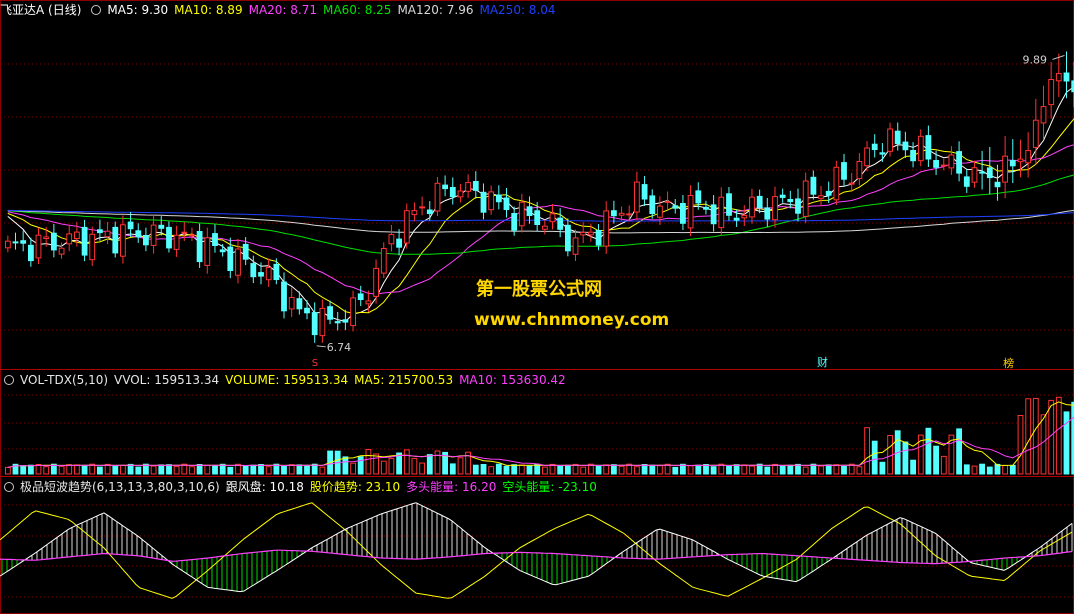  What do you see at coordinates (208, 10) in the screenshot?
I see `ma10-value: MA10: 8.89` at bounding box center [208, 10].